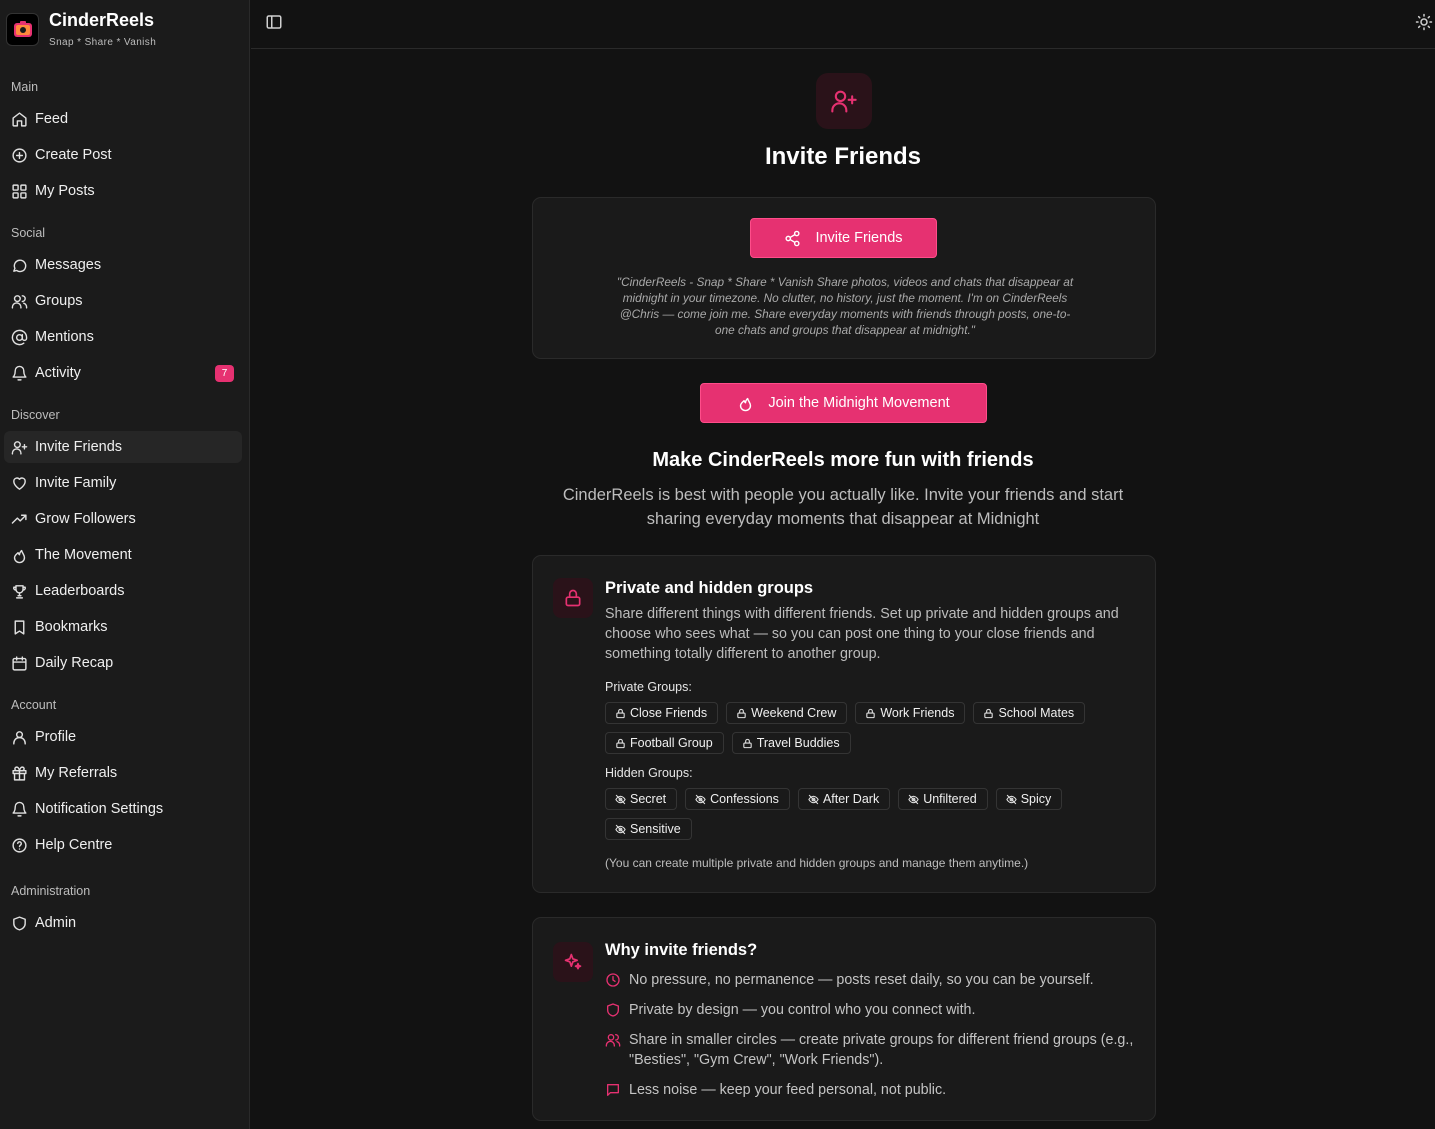  What do you see at coordinates (793, 238) in the screenshot?
I see `share-icon` at bounding box center [793, 238].